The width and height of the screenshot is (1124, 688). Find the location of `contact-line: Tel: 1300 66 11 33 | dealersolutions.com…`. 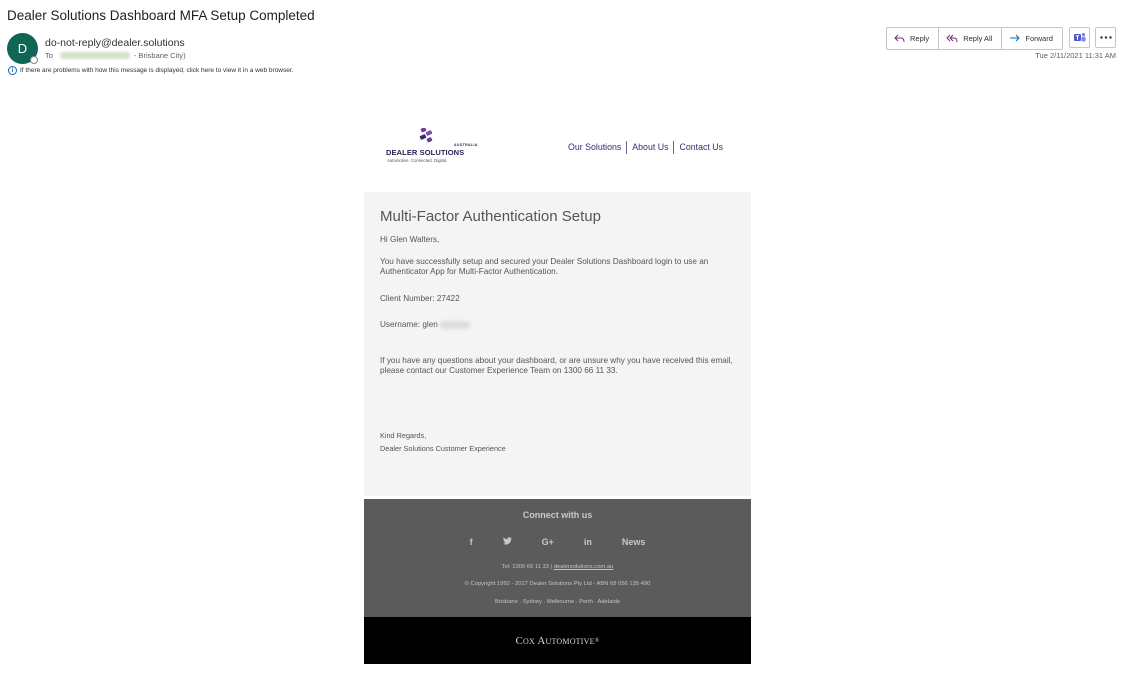

contact-line: Tel: 1300 66 11 33 | dealersolutions.com… is located at coordinates (557, 567).